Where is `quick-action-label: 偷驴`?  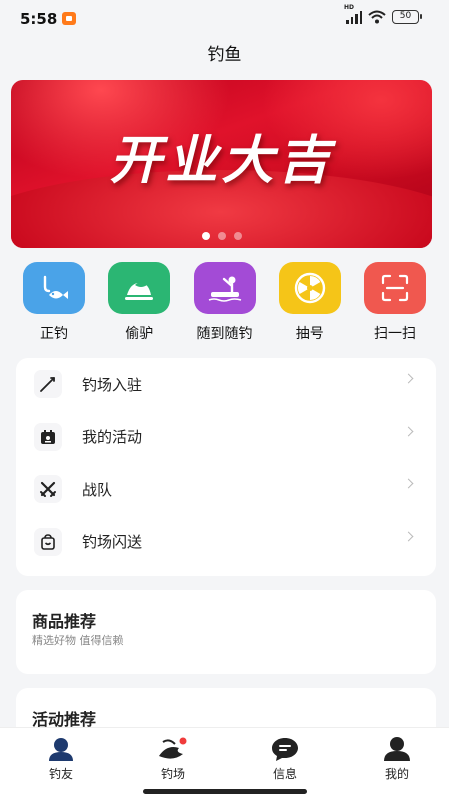 quick-action-label: 偷驴 is located at coordinates (139, 334).